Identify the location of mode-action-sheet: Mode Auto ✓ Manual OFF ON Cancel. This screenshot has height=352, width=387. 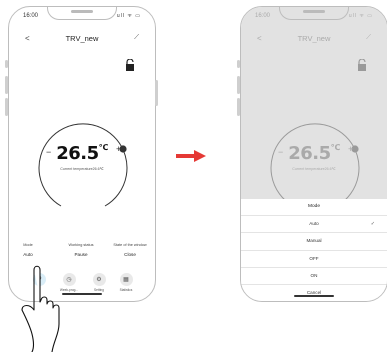
(314, 250).